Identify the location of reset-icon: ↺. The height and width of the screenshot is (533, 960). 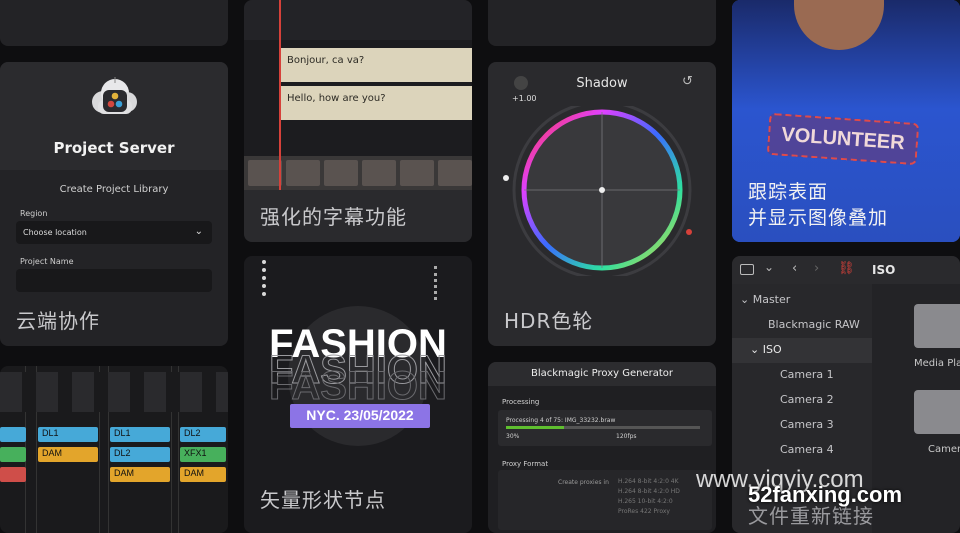
(687, 81).